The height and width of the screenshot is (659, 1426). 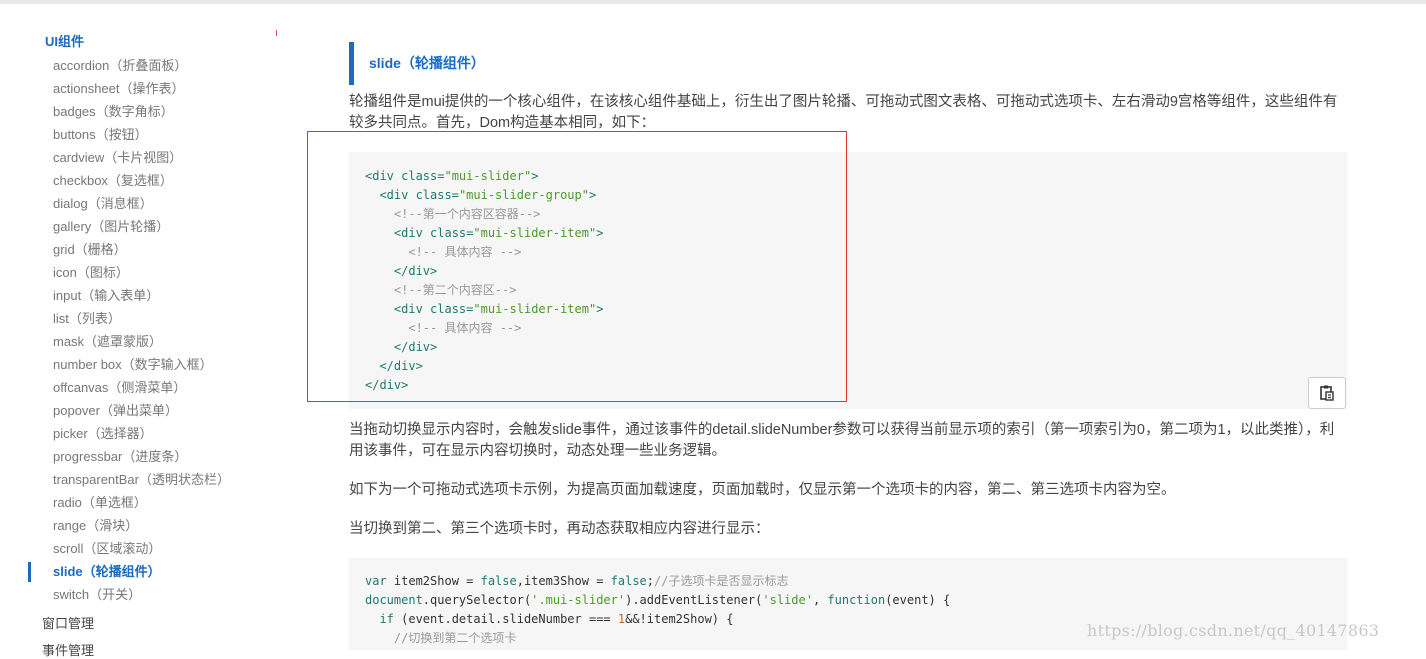 I want to click on code-token: &&!item2Show) {, so click(x=679, y=619).